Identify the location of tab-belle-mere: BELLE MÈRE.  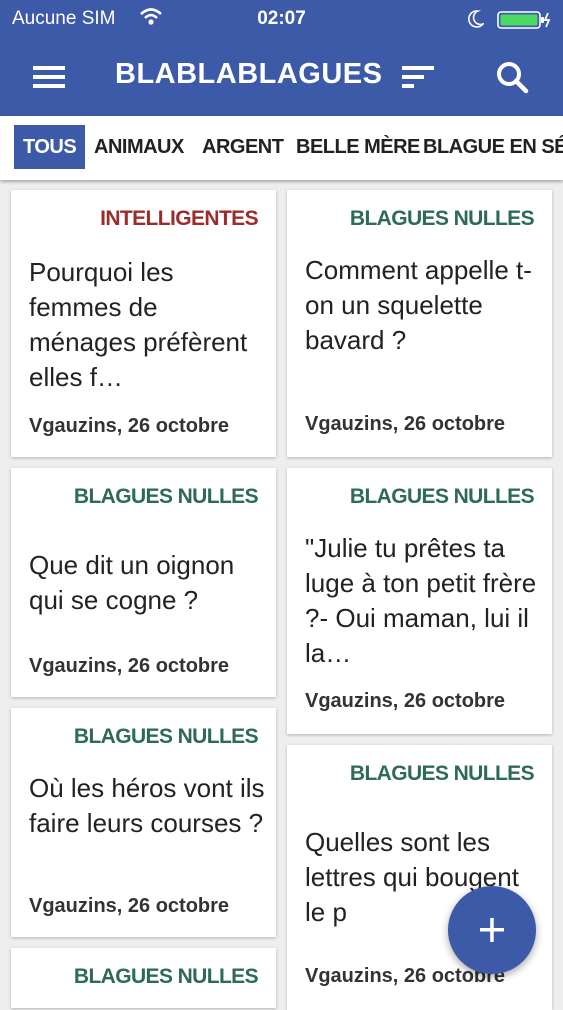
(358, 147).